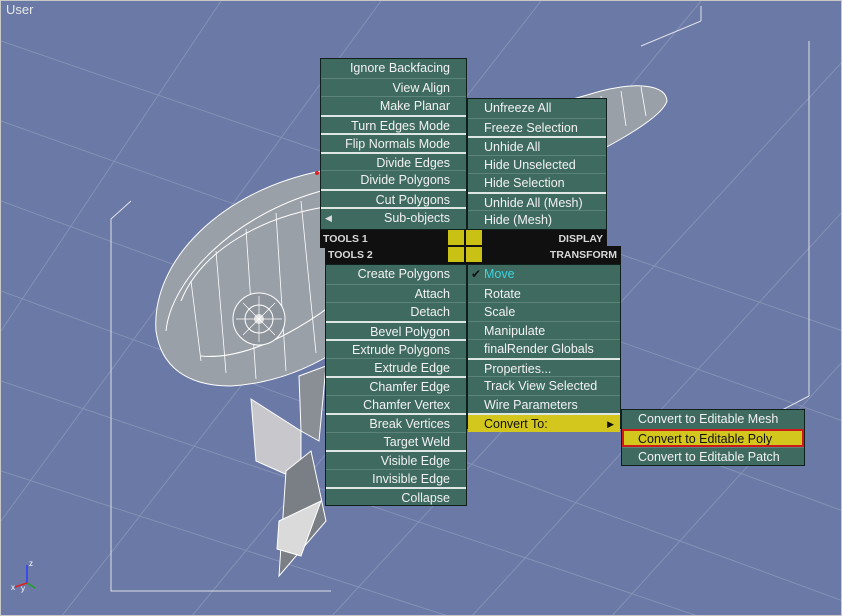  I want to click on menu-item-sub-objects-label: Sub-objects, so click(416, 218).